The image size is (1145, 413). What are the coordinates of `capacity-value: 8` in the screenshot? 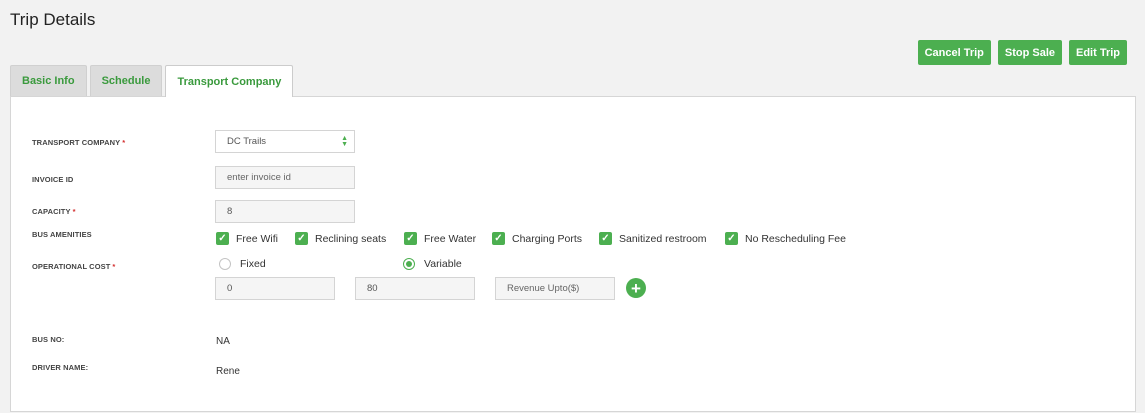 It's located at (230, 211).